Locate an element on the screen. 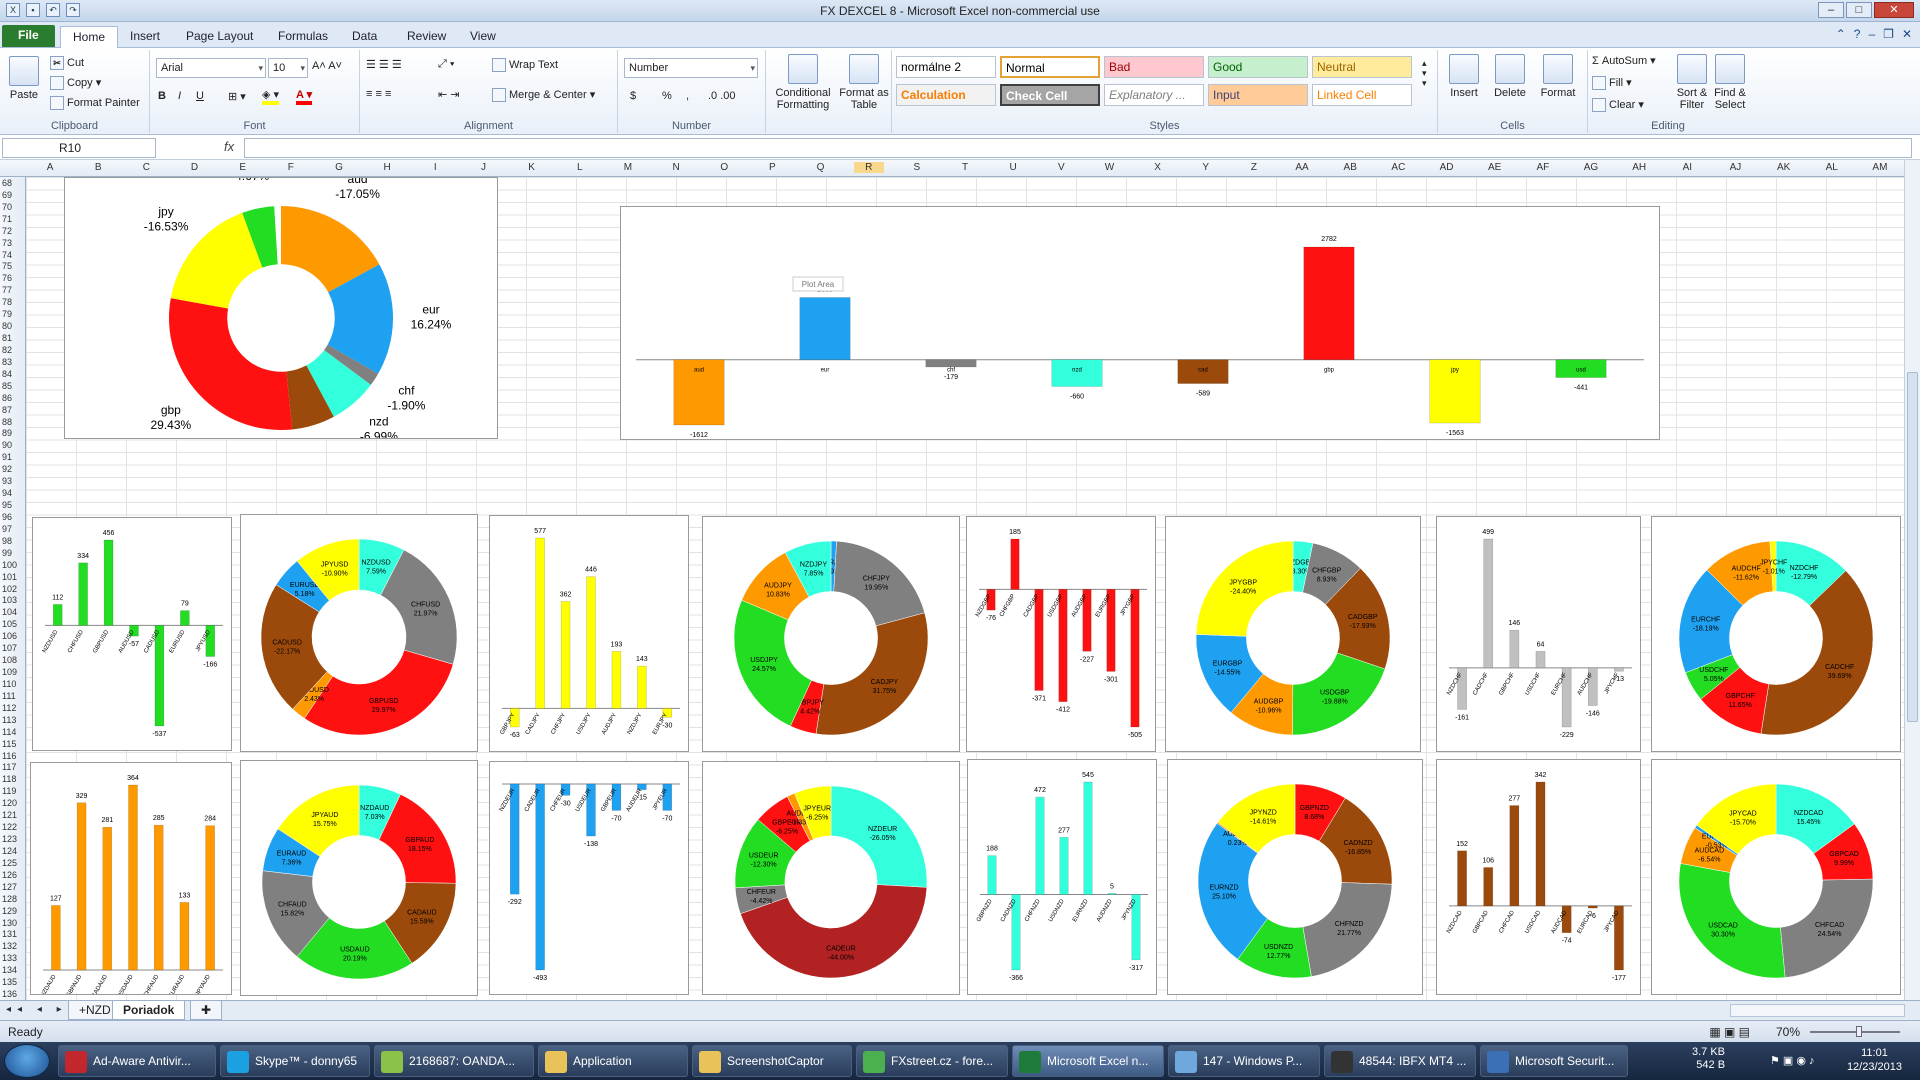  column-header: Q is located at coordinates (821, 167).